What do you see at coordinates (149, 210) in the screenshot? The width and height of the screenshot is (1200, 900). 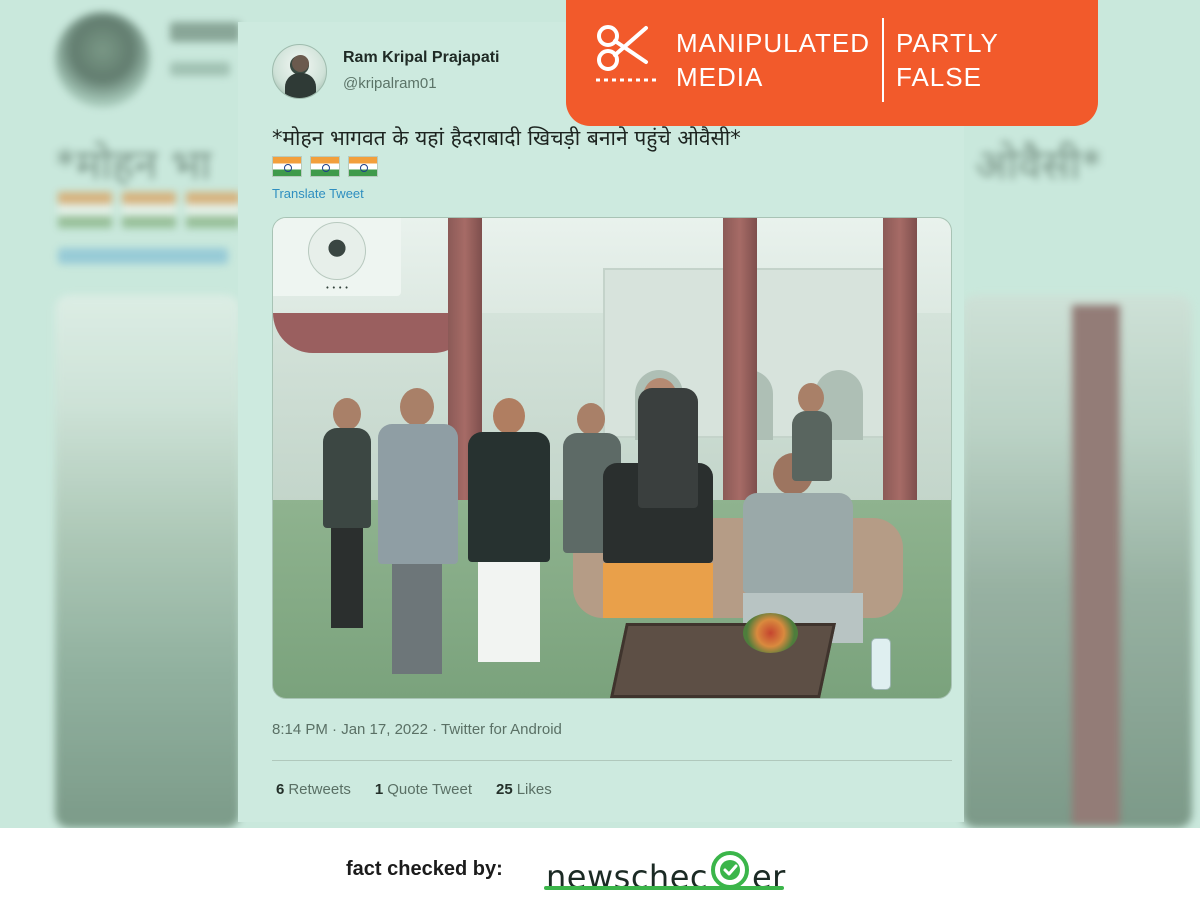 I see `blurred-flags` at bounding box center [149, 210].